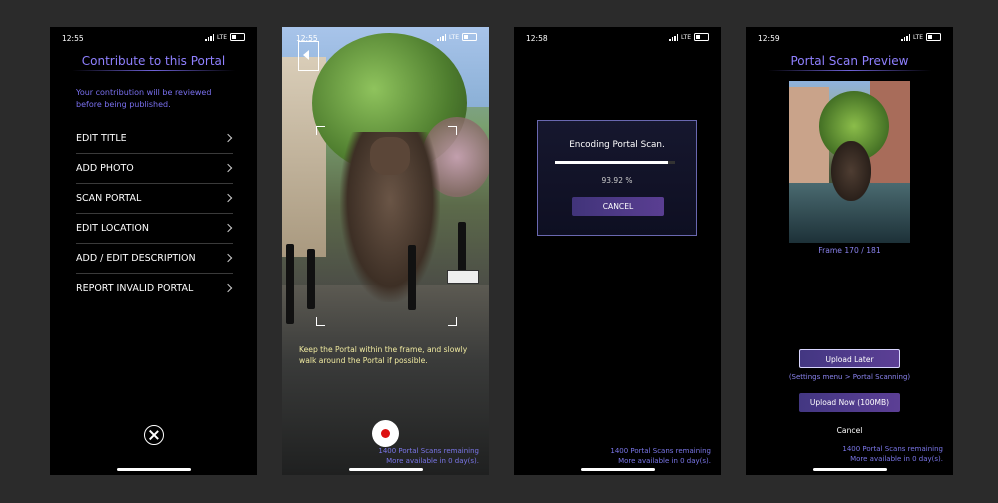  I want to click on record-button, so click(385, 433).